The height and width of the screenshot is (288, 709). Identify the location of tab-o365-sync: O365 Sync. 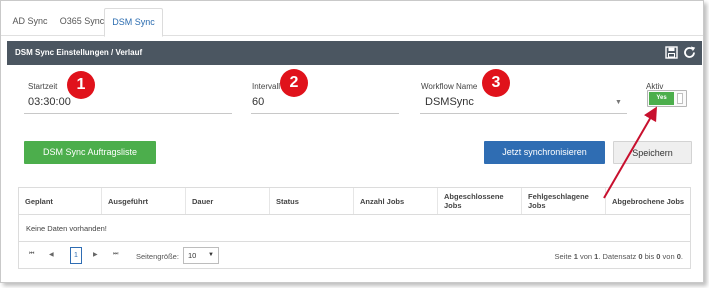
(82, 22).